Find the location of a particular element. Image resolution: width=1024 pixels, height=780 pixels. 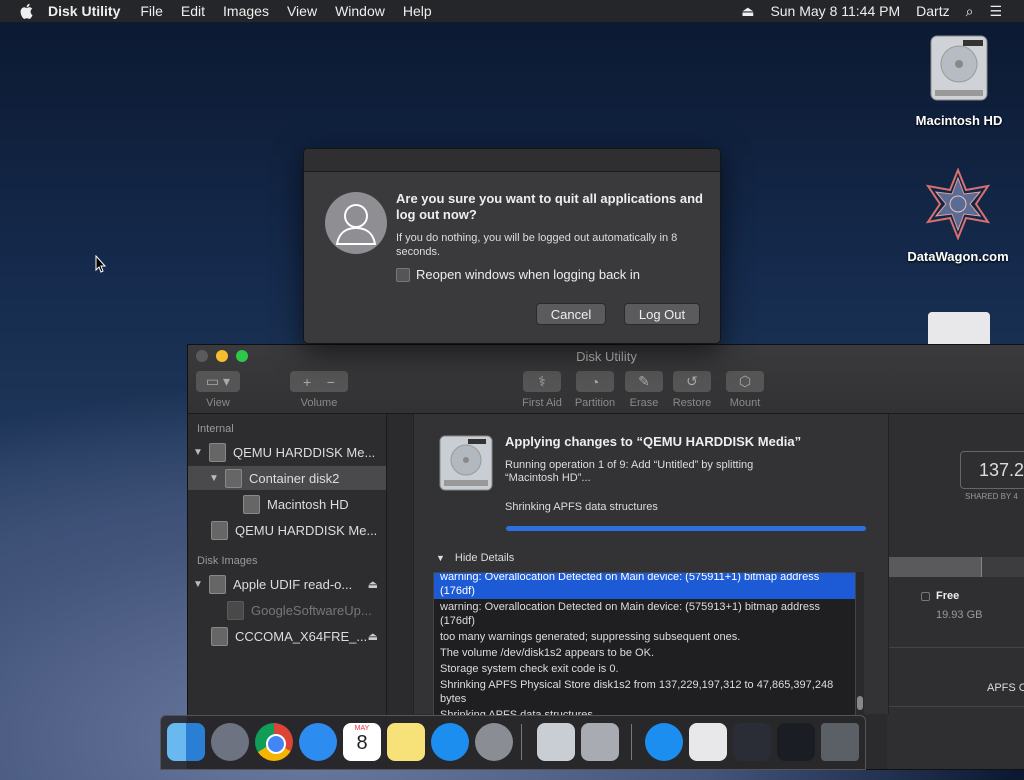

format-value: APFS C is located at coordinates (1005, 688).